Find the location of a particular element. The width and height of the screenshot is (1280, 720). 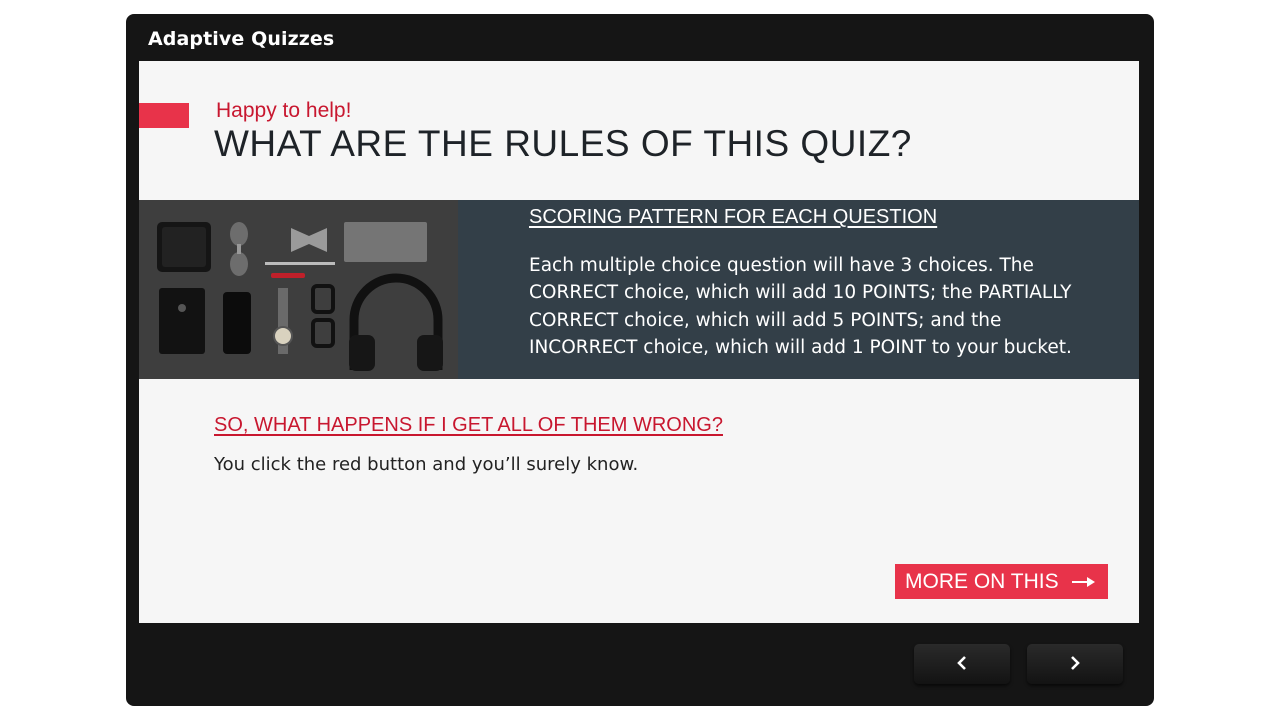

arrow-right-icon is located at coordinates (1084, 581).